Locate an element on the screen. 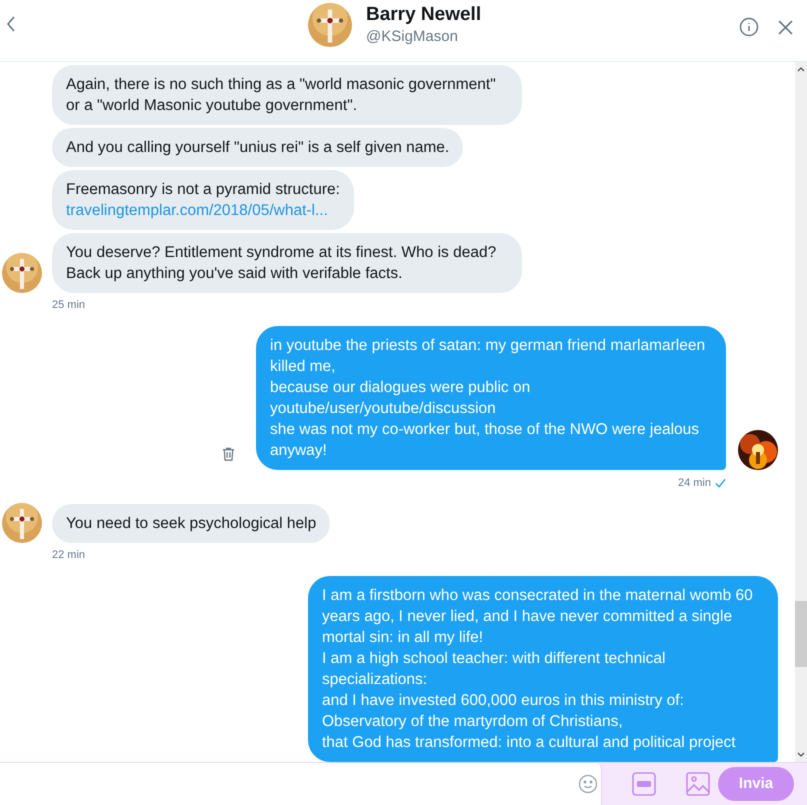  message-time: 25 min is located at coordinates (69, 305).